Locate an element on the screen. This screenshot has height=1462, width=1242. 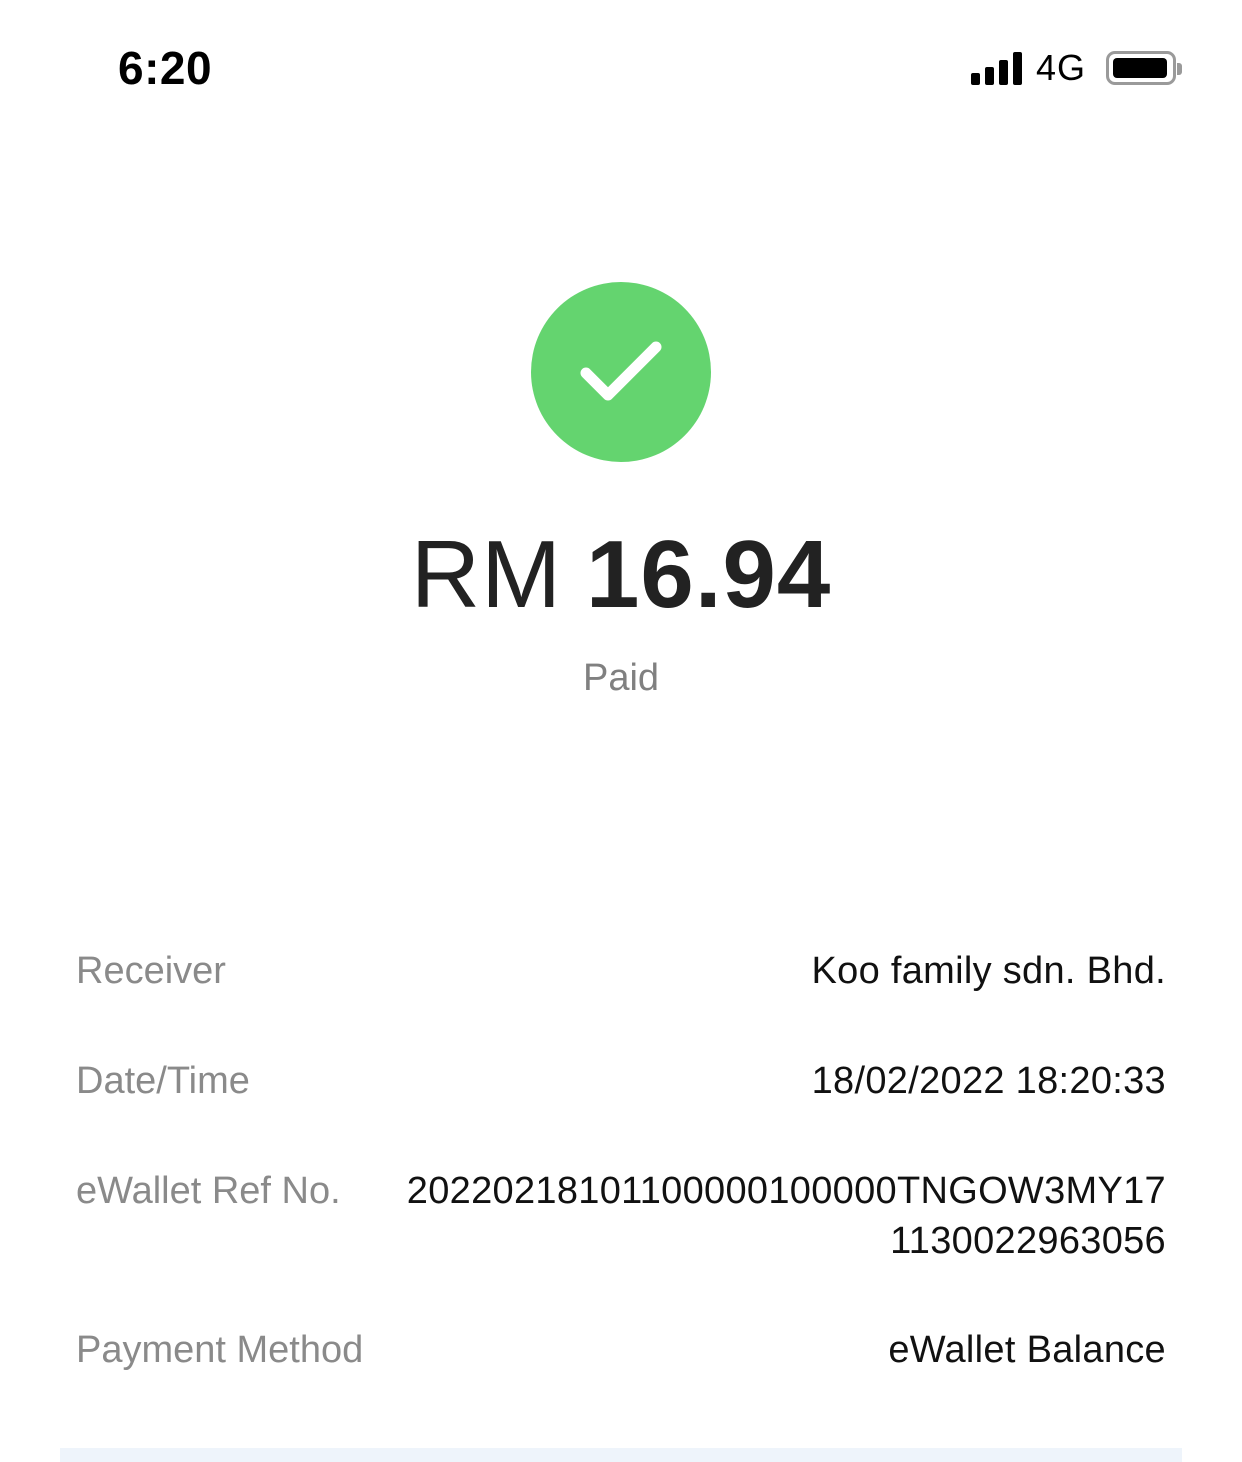
check-icon is located at coordinates (621, 371).